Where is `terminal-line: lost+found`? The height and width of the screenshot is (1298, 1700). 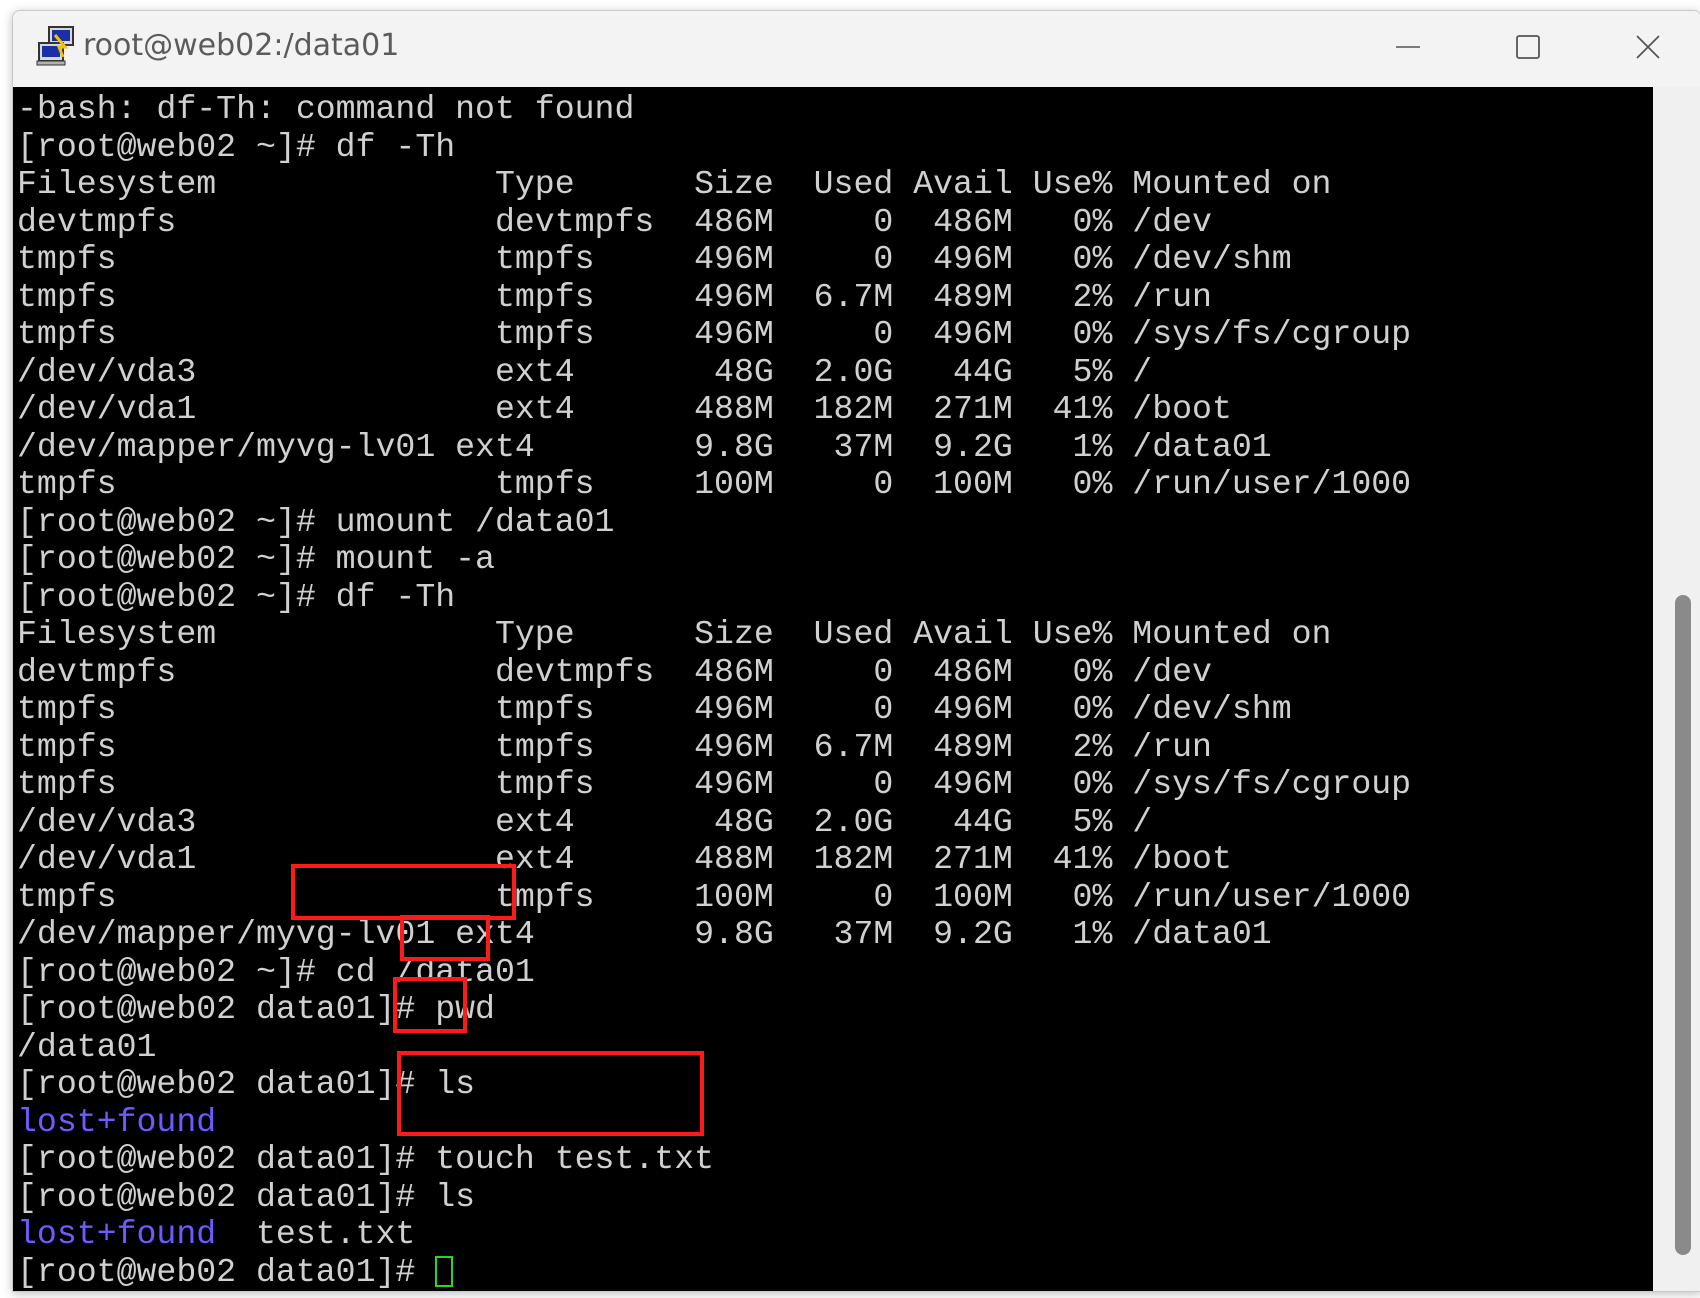 terminal-line: lost+found is located at coordinates (714, 1122).